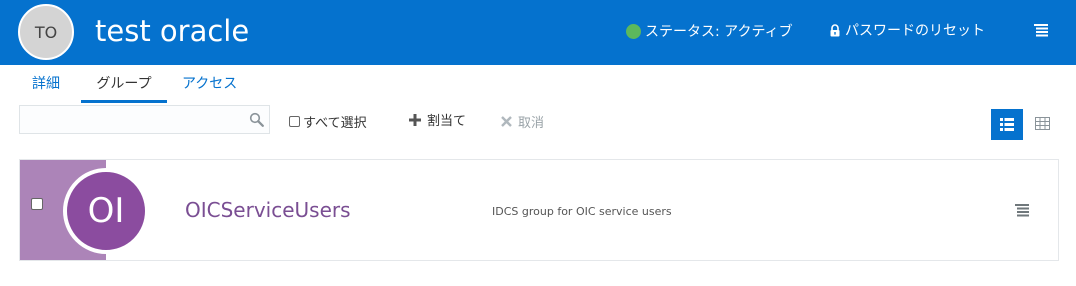  What do you see at coordinates (447, 121) in the screenshot?
I see `assign-label: 割当て` at bounding box center [447, 121].